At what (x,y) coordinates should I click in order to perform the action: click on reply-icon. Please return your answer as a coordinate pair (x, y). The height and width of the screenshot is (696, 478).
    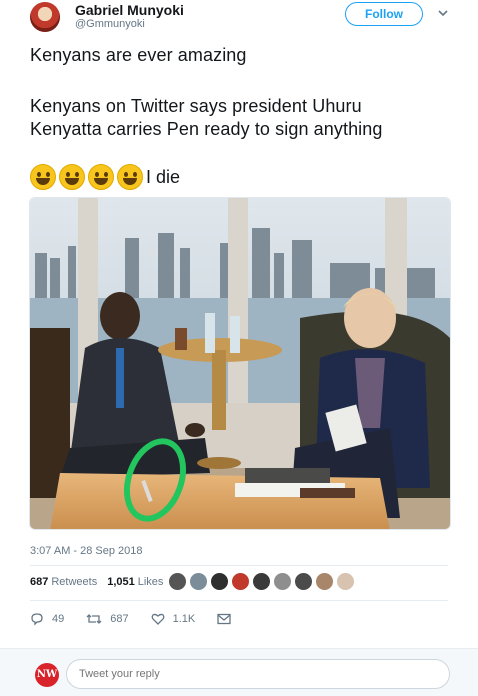
    Looking at the image, I should click on (37, 619).